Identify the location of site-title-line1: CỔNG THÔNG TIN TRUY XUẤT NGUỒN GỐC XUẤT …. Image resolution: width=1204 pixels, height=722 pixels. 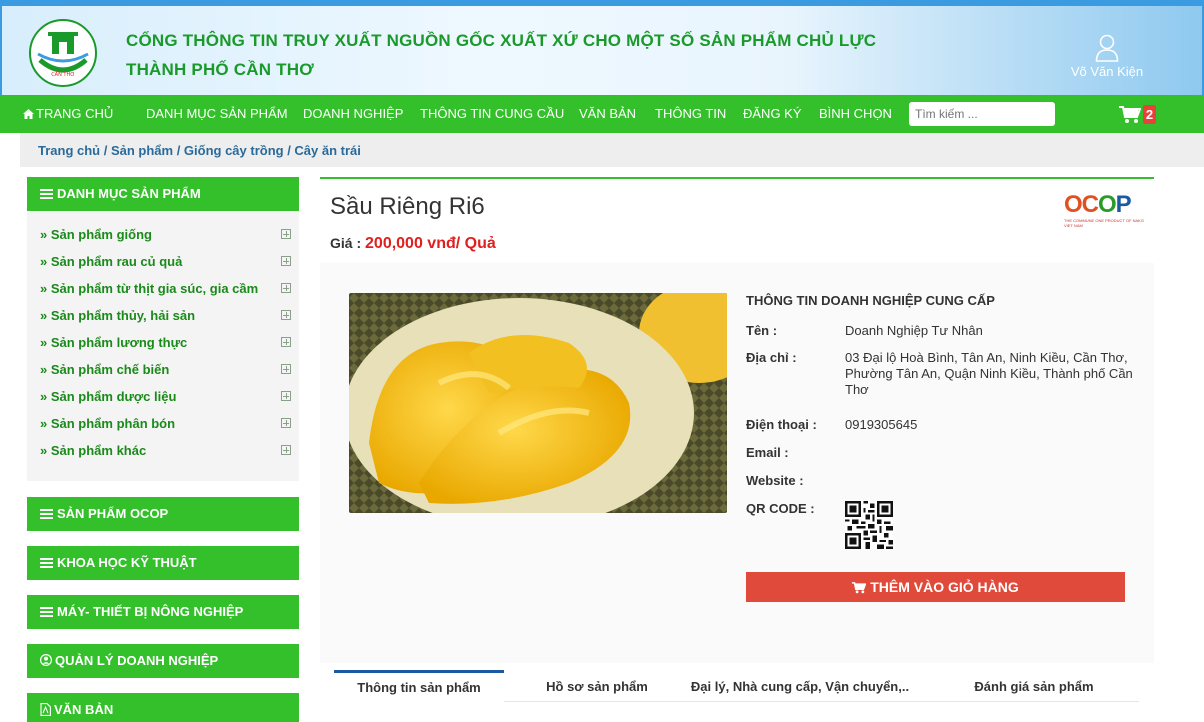
(501, 40).